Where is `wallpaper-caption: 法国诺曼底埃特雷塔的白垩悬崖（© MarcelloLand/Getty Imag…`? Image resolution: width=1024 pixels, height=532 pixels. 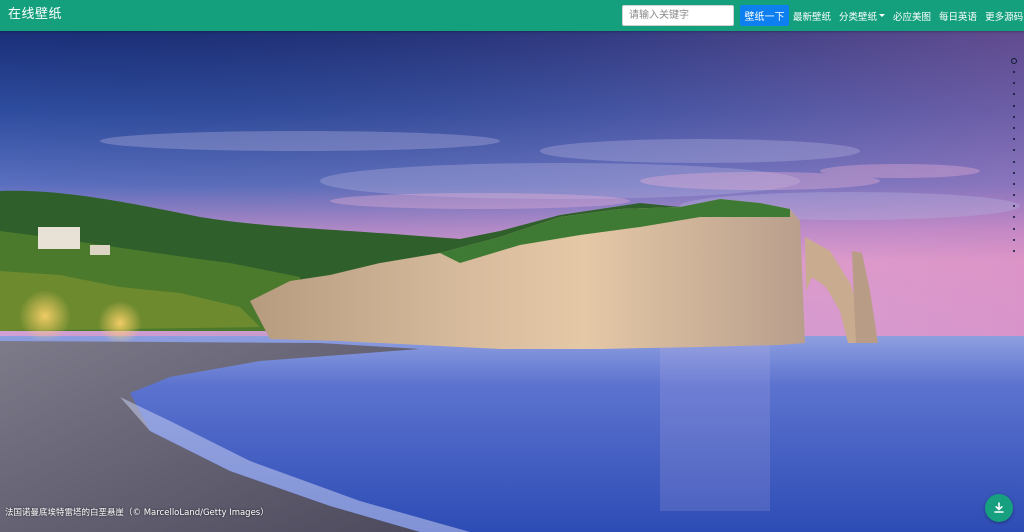 wallpaper-caption: 法国诺曼底埃特雷塔的白垩悬崖（© MarcelloLand/Getty Imag… is located at coordinates (137, 513).